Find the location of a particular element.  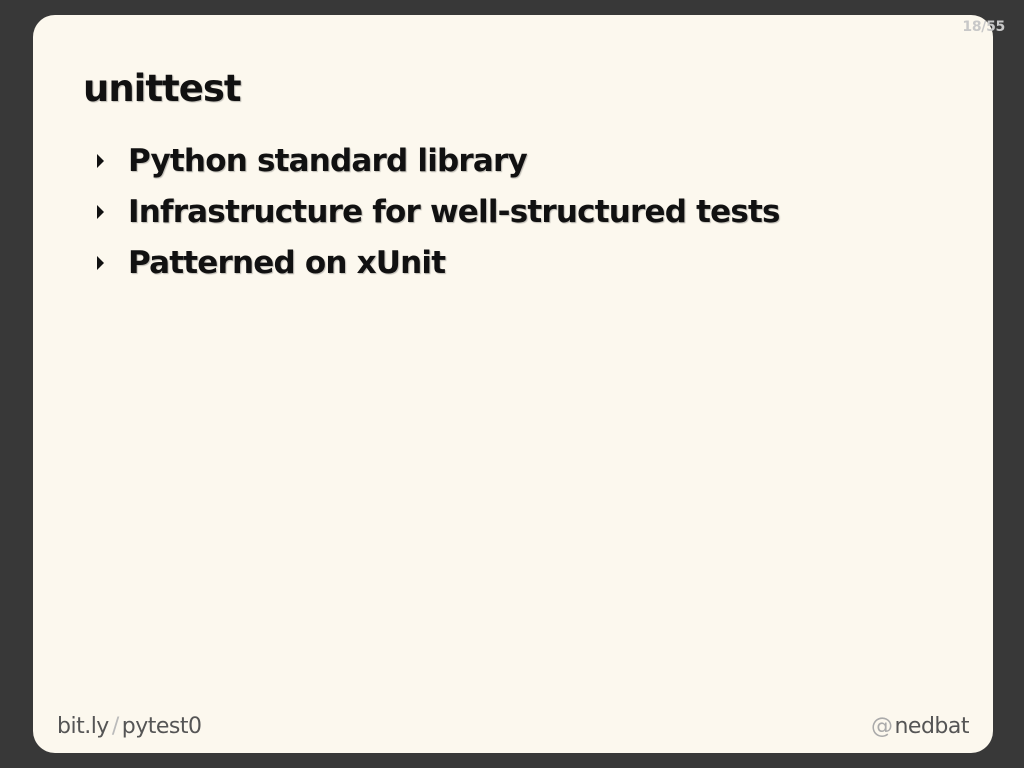

bullet-text: Patterned on xUnit is located at coordinates (287, 262).